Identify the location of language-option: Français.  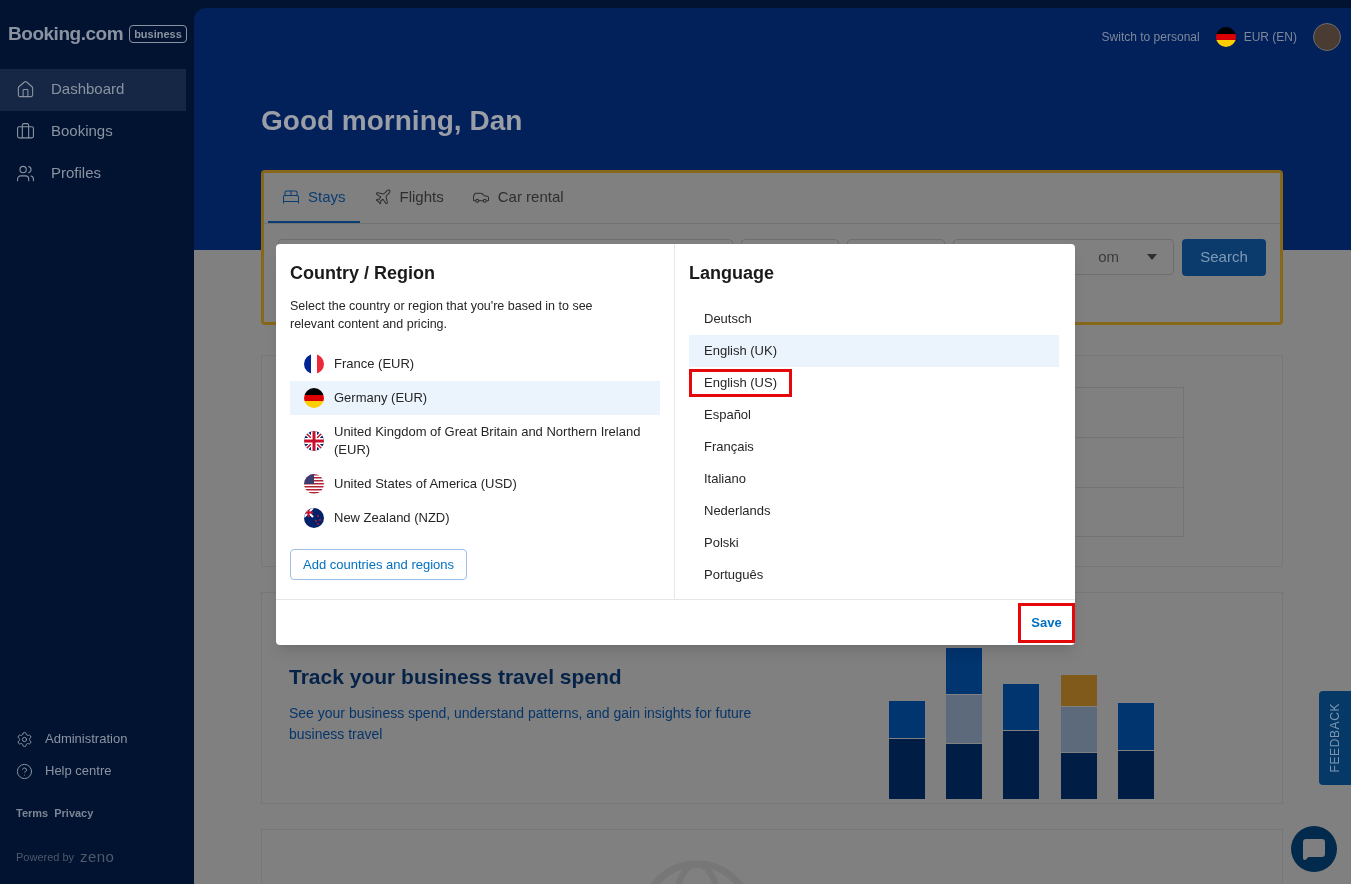
(729, 447).